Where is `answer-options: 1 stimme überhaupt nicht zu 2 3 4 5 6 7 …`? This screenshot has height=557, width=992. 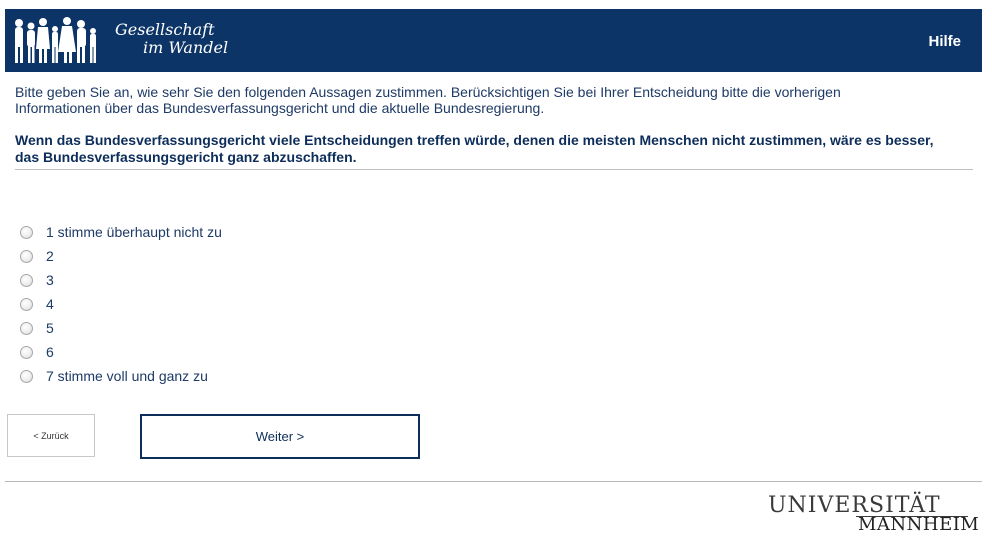
answer-options: 1 stimme überhaupt nicht zu 2 3 4 5 6 7 … is located at coordinates (120, 304).